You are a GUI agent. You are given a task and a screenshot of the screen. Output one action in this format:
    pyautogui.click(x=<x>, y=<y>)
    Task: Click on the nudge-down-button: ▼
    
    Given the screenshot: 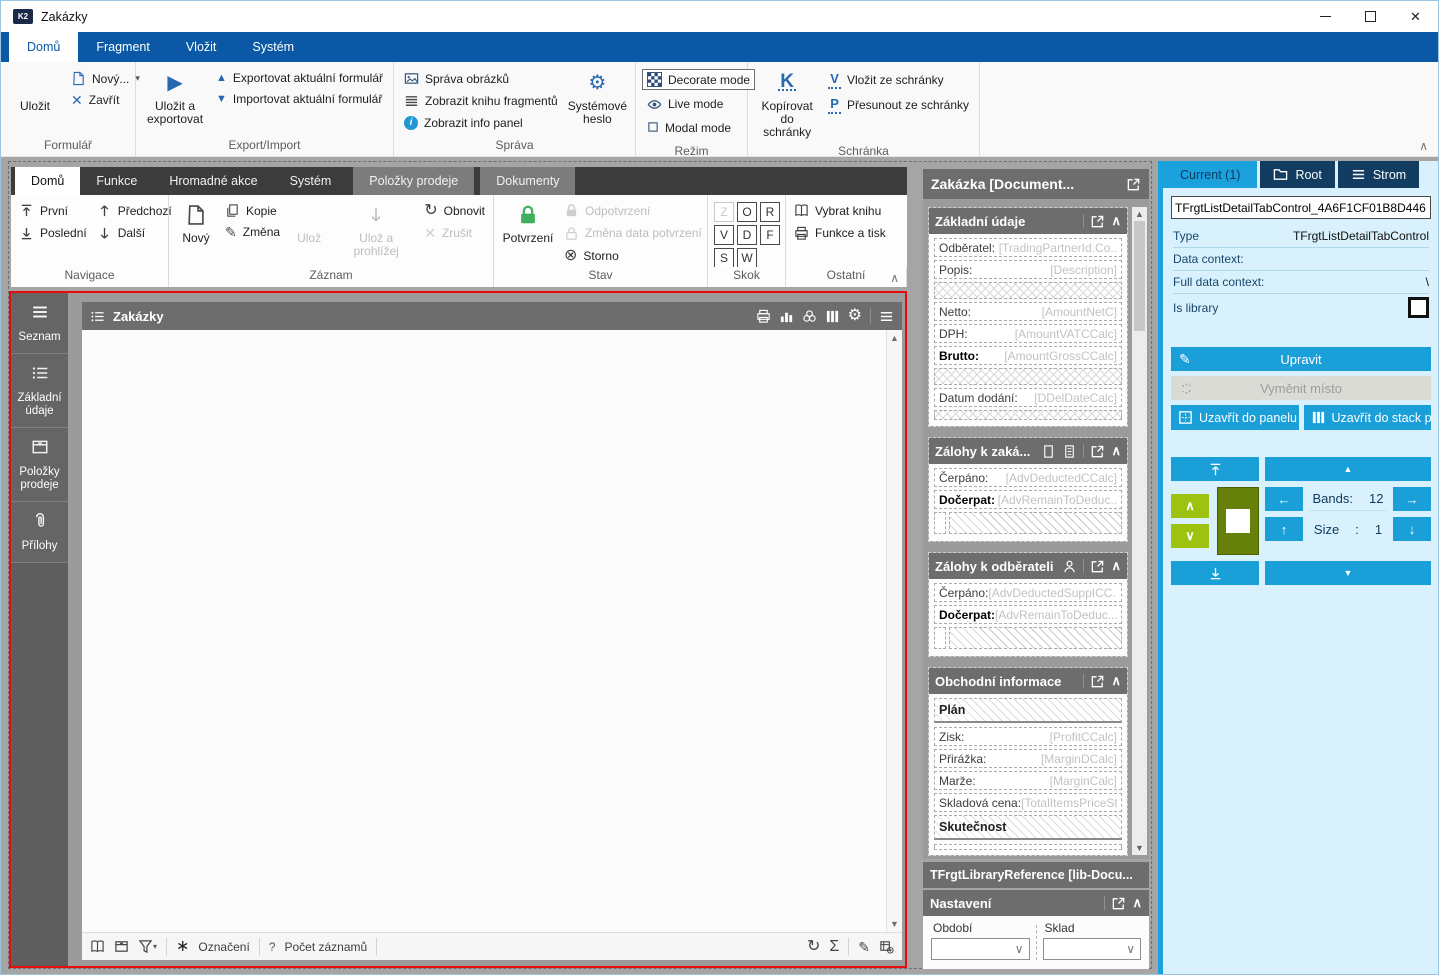 What is the action you would take?
    pyautogui.click(x=1348, y=573)
    